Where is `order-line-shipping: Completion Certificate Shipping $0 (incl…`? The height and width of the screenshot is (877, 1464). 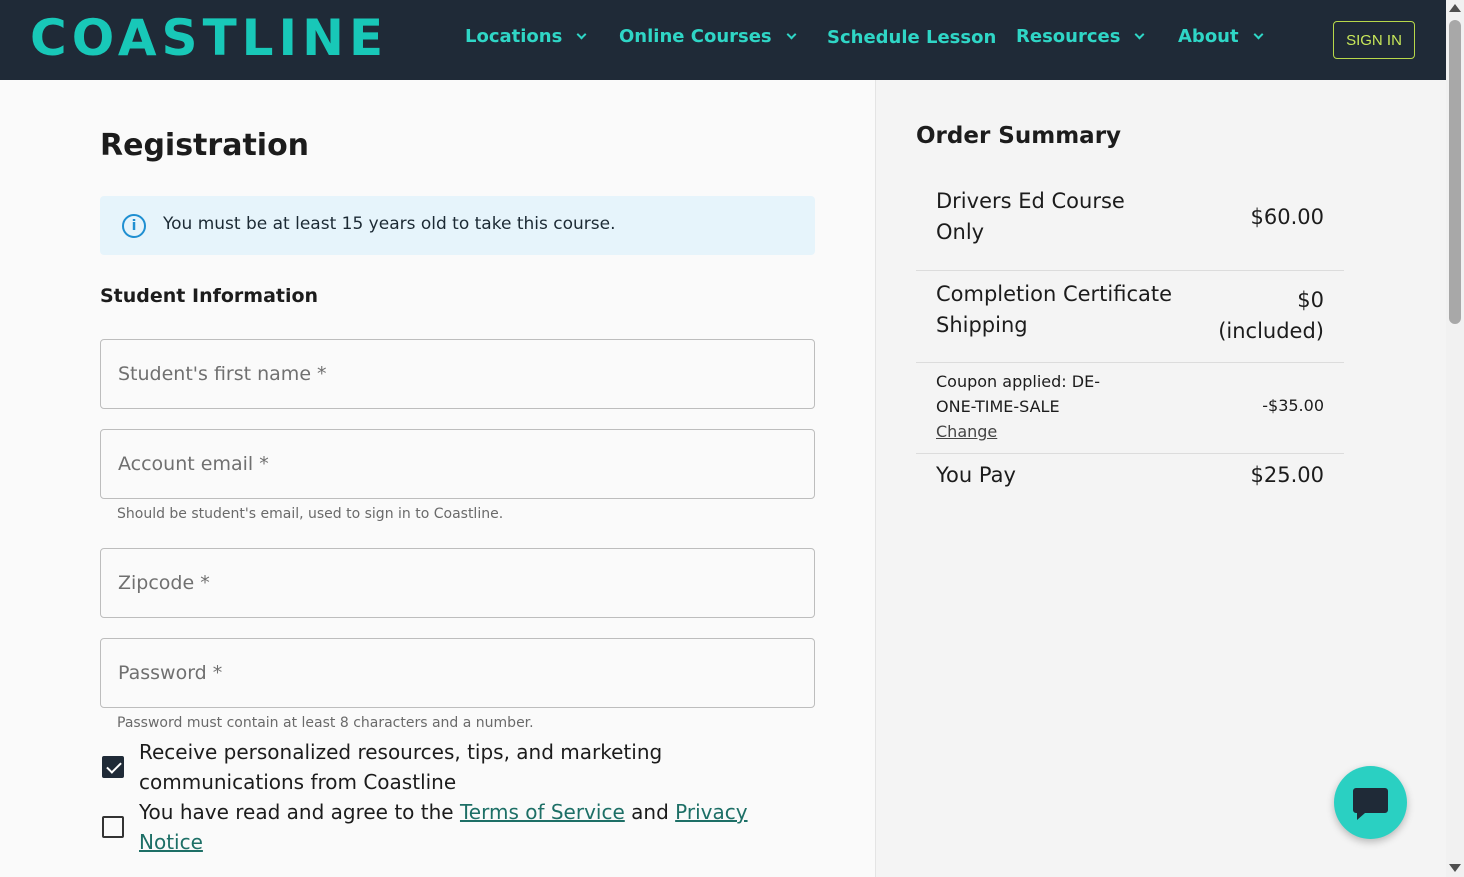 order-line-shipping: Completion Certificate Shipping $0 (incl… is located at coordinates (1130, 317).